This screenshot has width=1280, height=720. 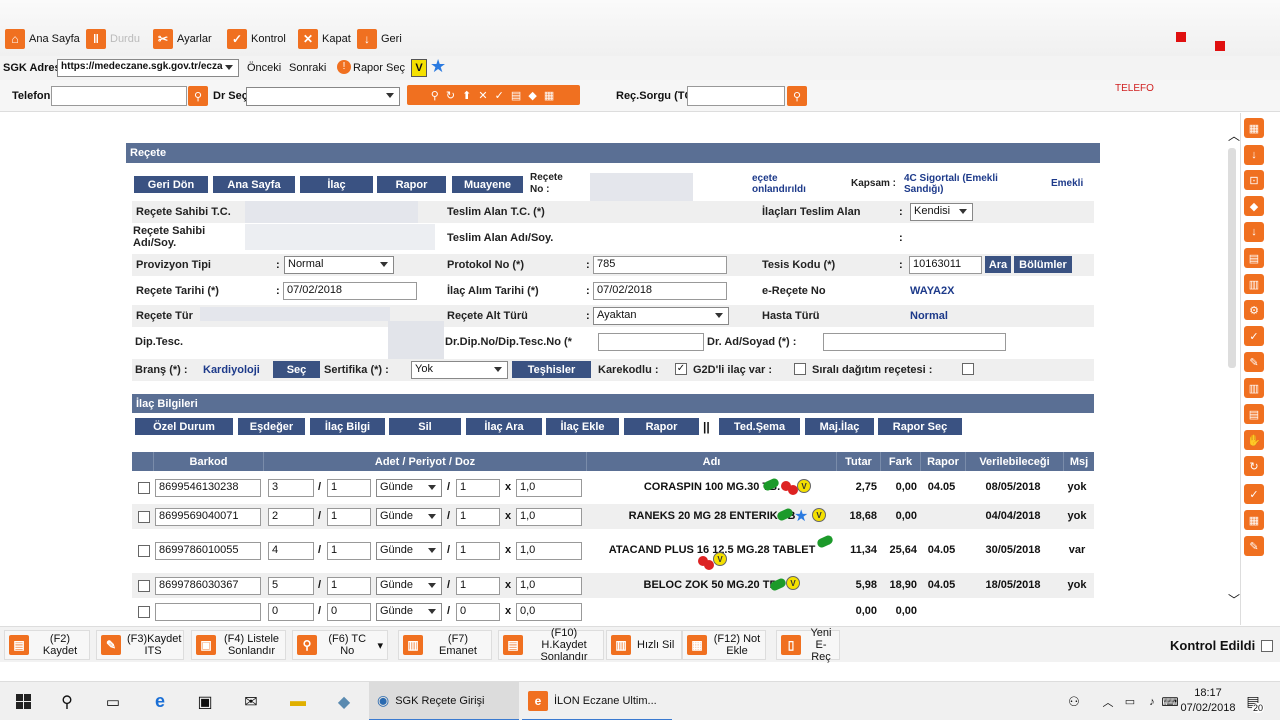 I want to click on report-select-drug-button: Rapor Seç, so click(x=920, y=426).